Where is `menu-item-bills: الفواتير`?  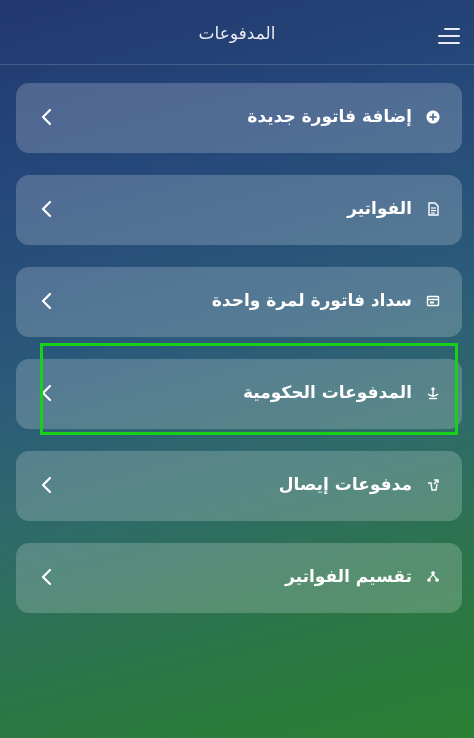 menu-item-bills: الفواتير is located at coordinates (239, 210).